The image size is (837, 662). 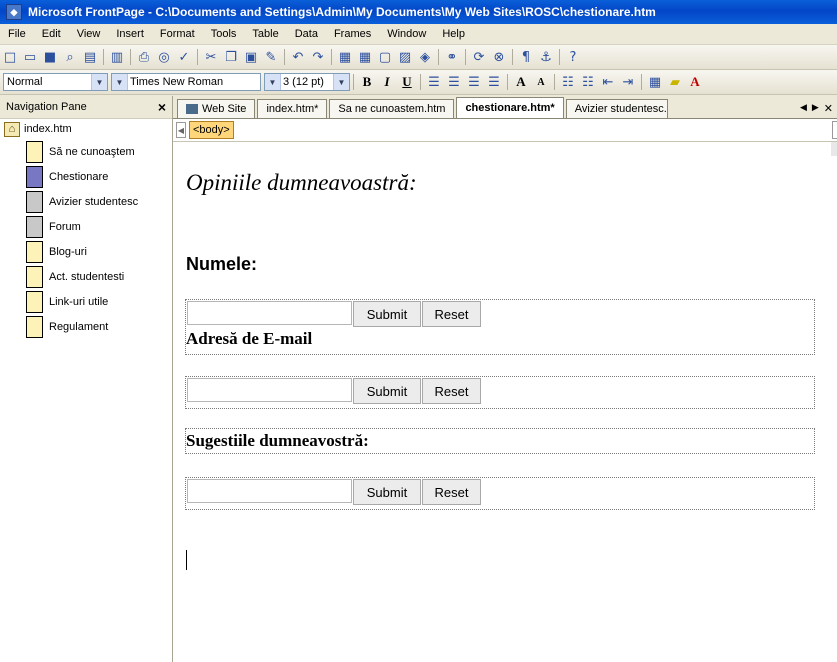 I want to click on nav-item-link-uri-utile: Link-uri utile, so click(x=99, y=301).